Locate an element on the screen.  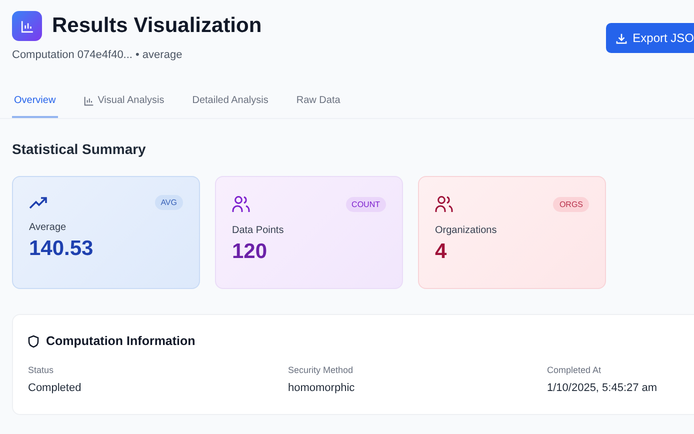
download-icon is located at coordinates (621, 38).